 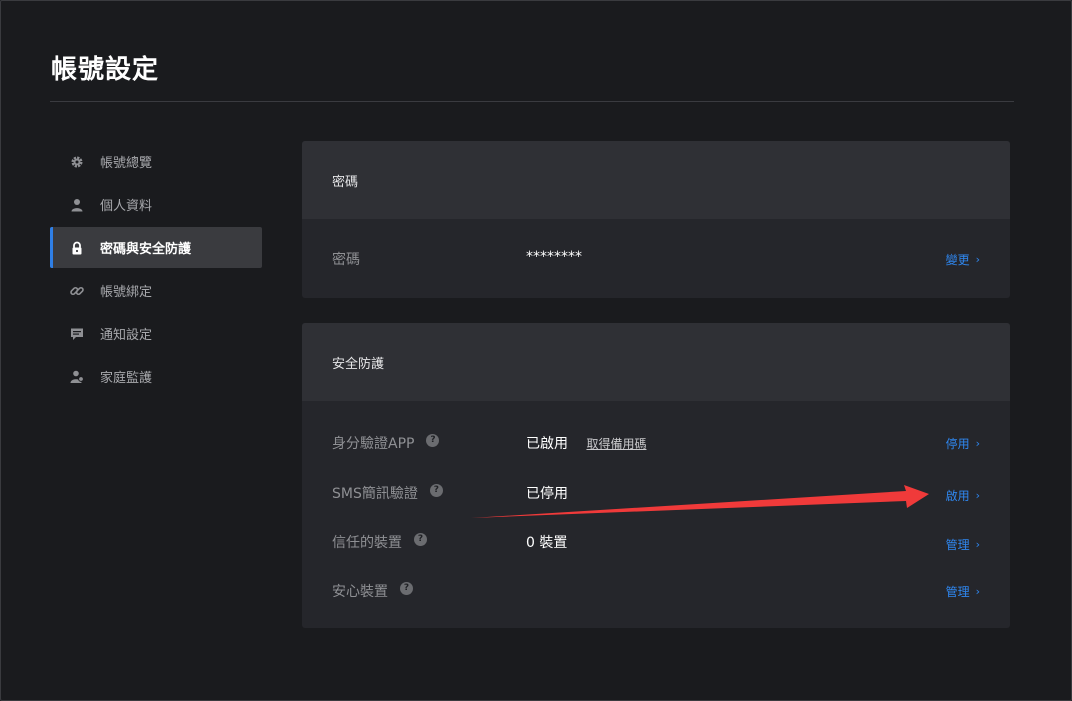 What do you see at coordinates (367, 543) in the screenshot?
I see `row-label-text: 信任的裝置` at bounding box center [367, 543].